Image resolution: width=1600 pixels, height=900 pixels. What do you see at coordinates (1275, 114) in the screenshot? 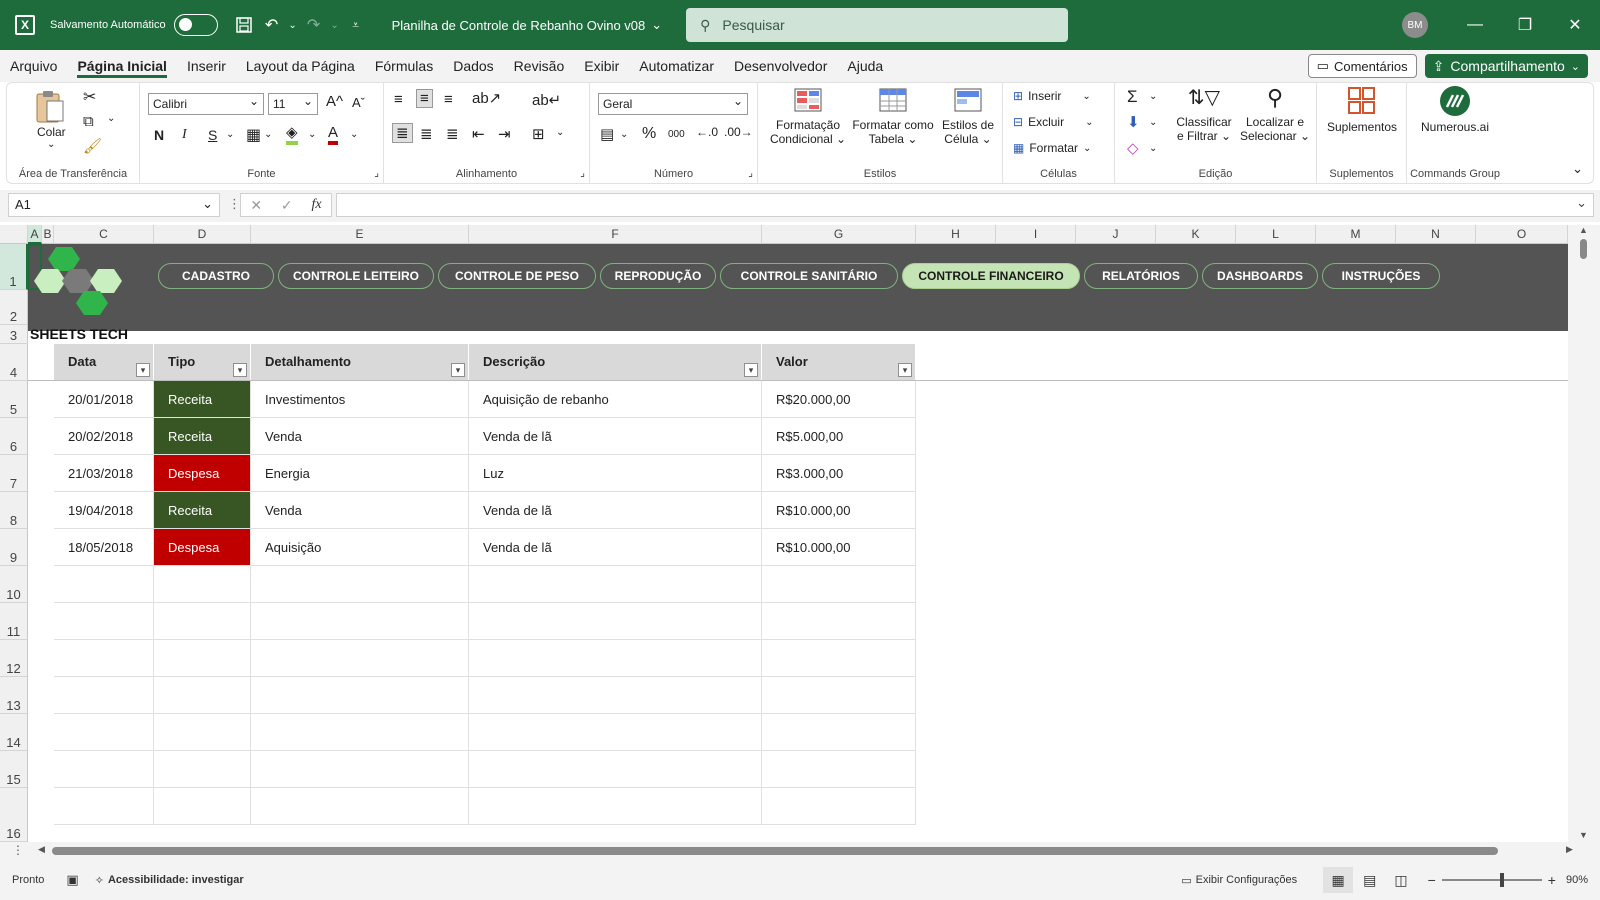
I see `find-select-button: ⚲ Localizar e Selecionar ⌄` at bounding box center [1275, 114].